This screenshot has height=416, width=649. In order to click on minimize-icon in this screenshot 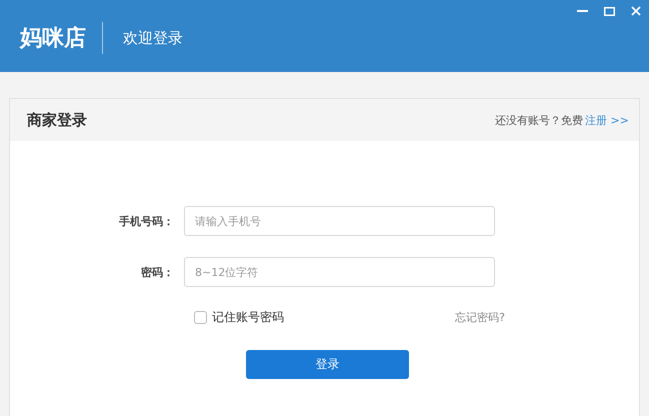, I will do `click(582, 11)`.